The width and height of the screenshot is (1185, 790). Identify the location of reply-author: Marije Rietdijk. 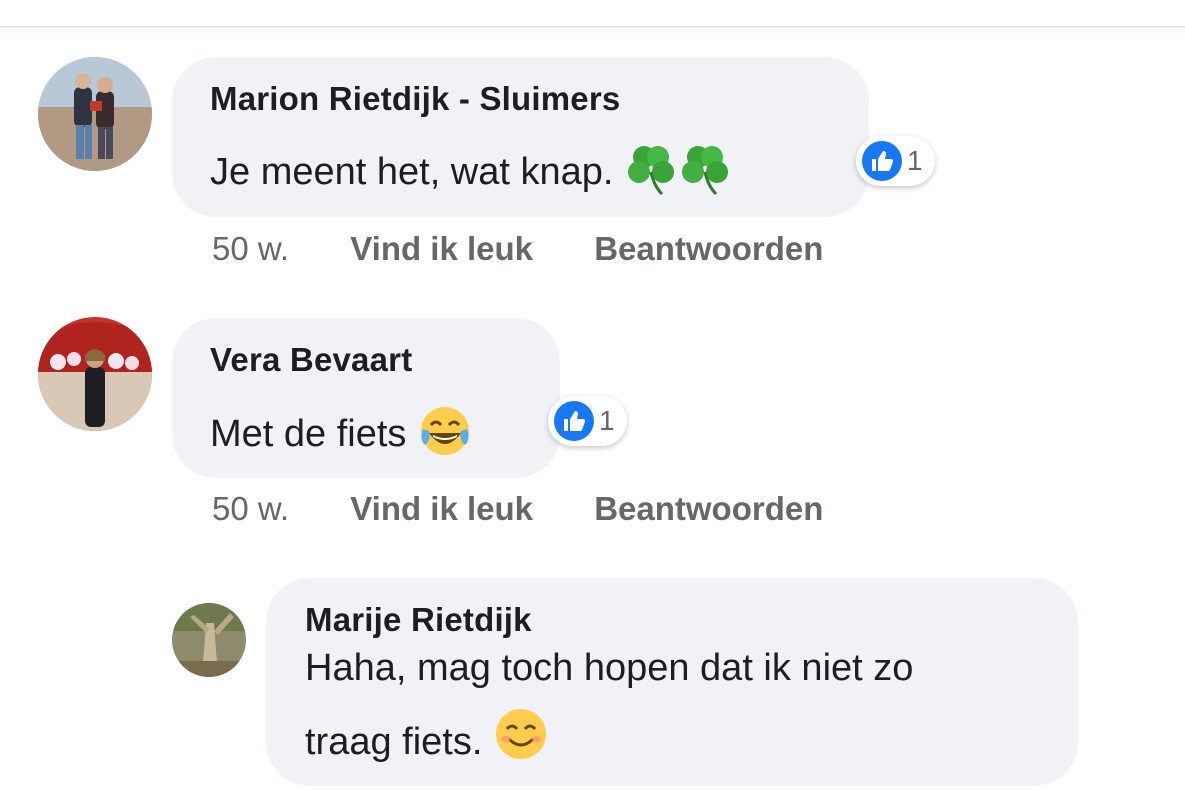
(418, 620).